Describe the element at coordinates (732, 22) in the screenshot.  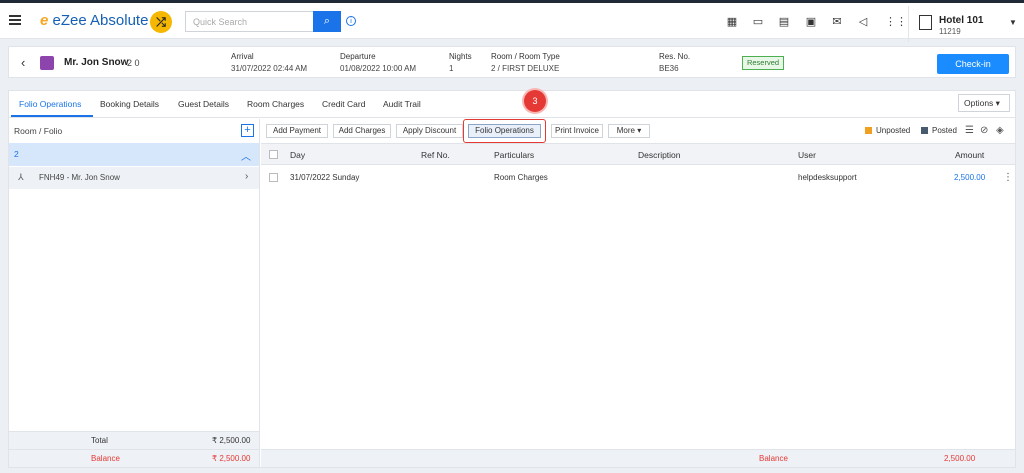
I see `calendar-notification-icon: ▦` at that location.